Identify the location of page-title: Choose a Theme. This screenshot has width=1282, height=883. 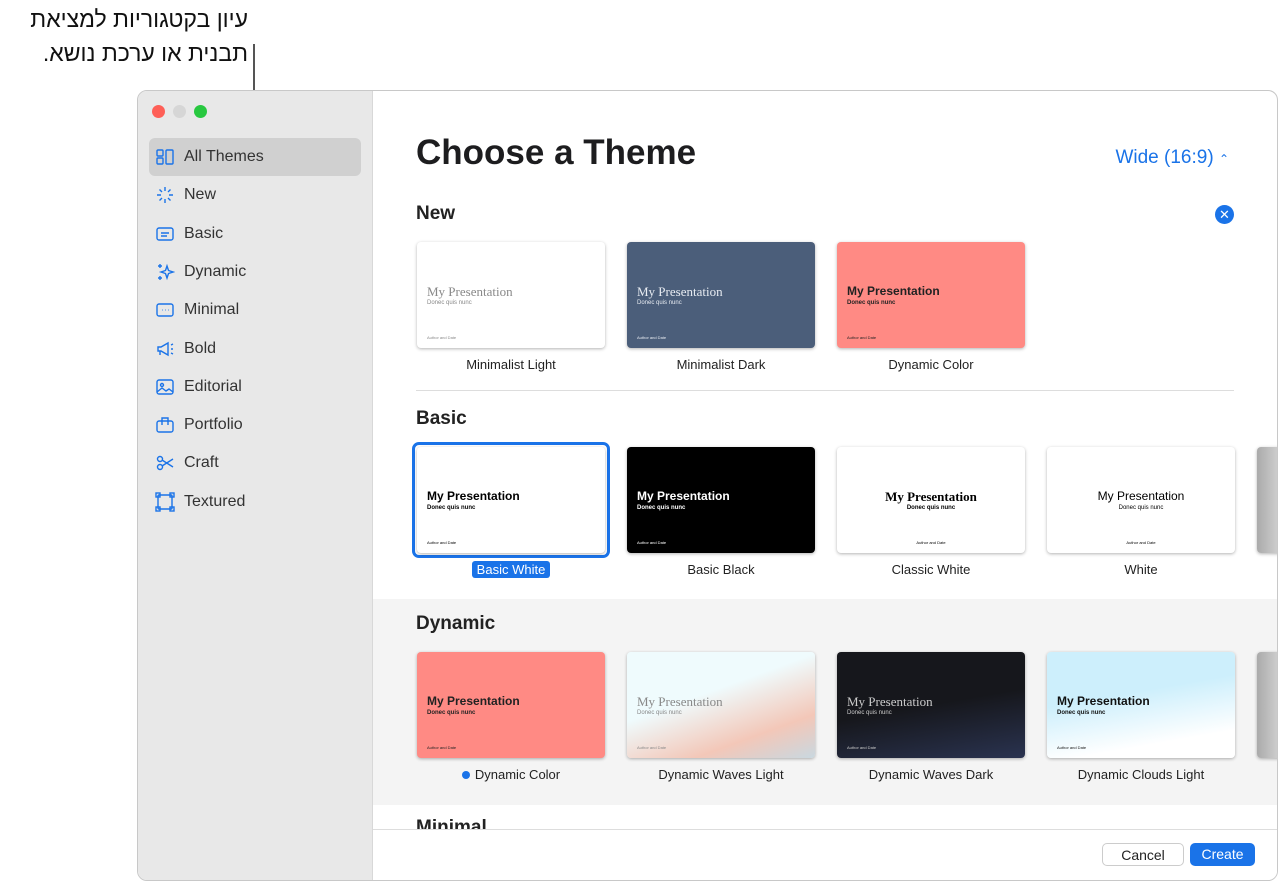
(556, 152).